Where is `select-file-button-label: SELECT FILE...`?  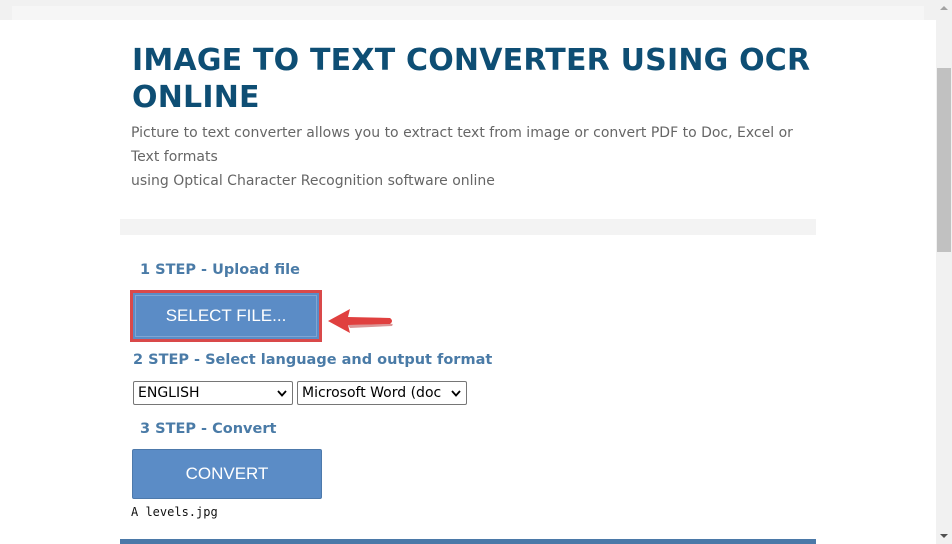
select-file-button-label: SELECT FILE... is located at coordinates (226, 315).